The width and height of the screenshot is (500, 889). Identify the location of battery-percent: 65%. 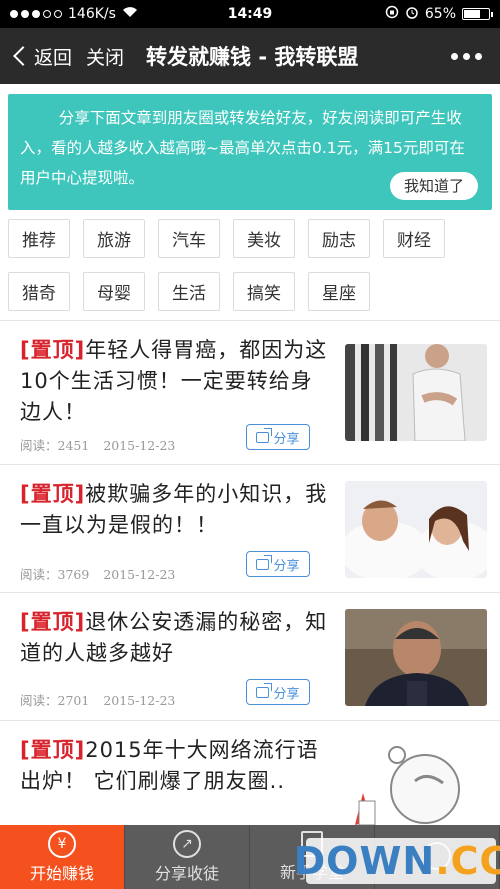
(440, 14).